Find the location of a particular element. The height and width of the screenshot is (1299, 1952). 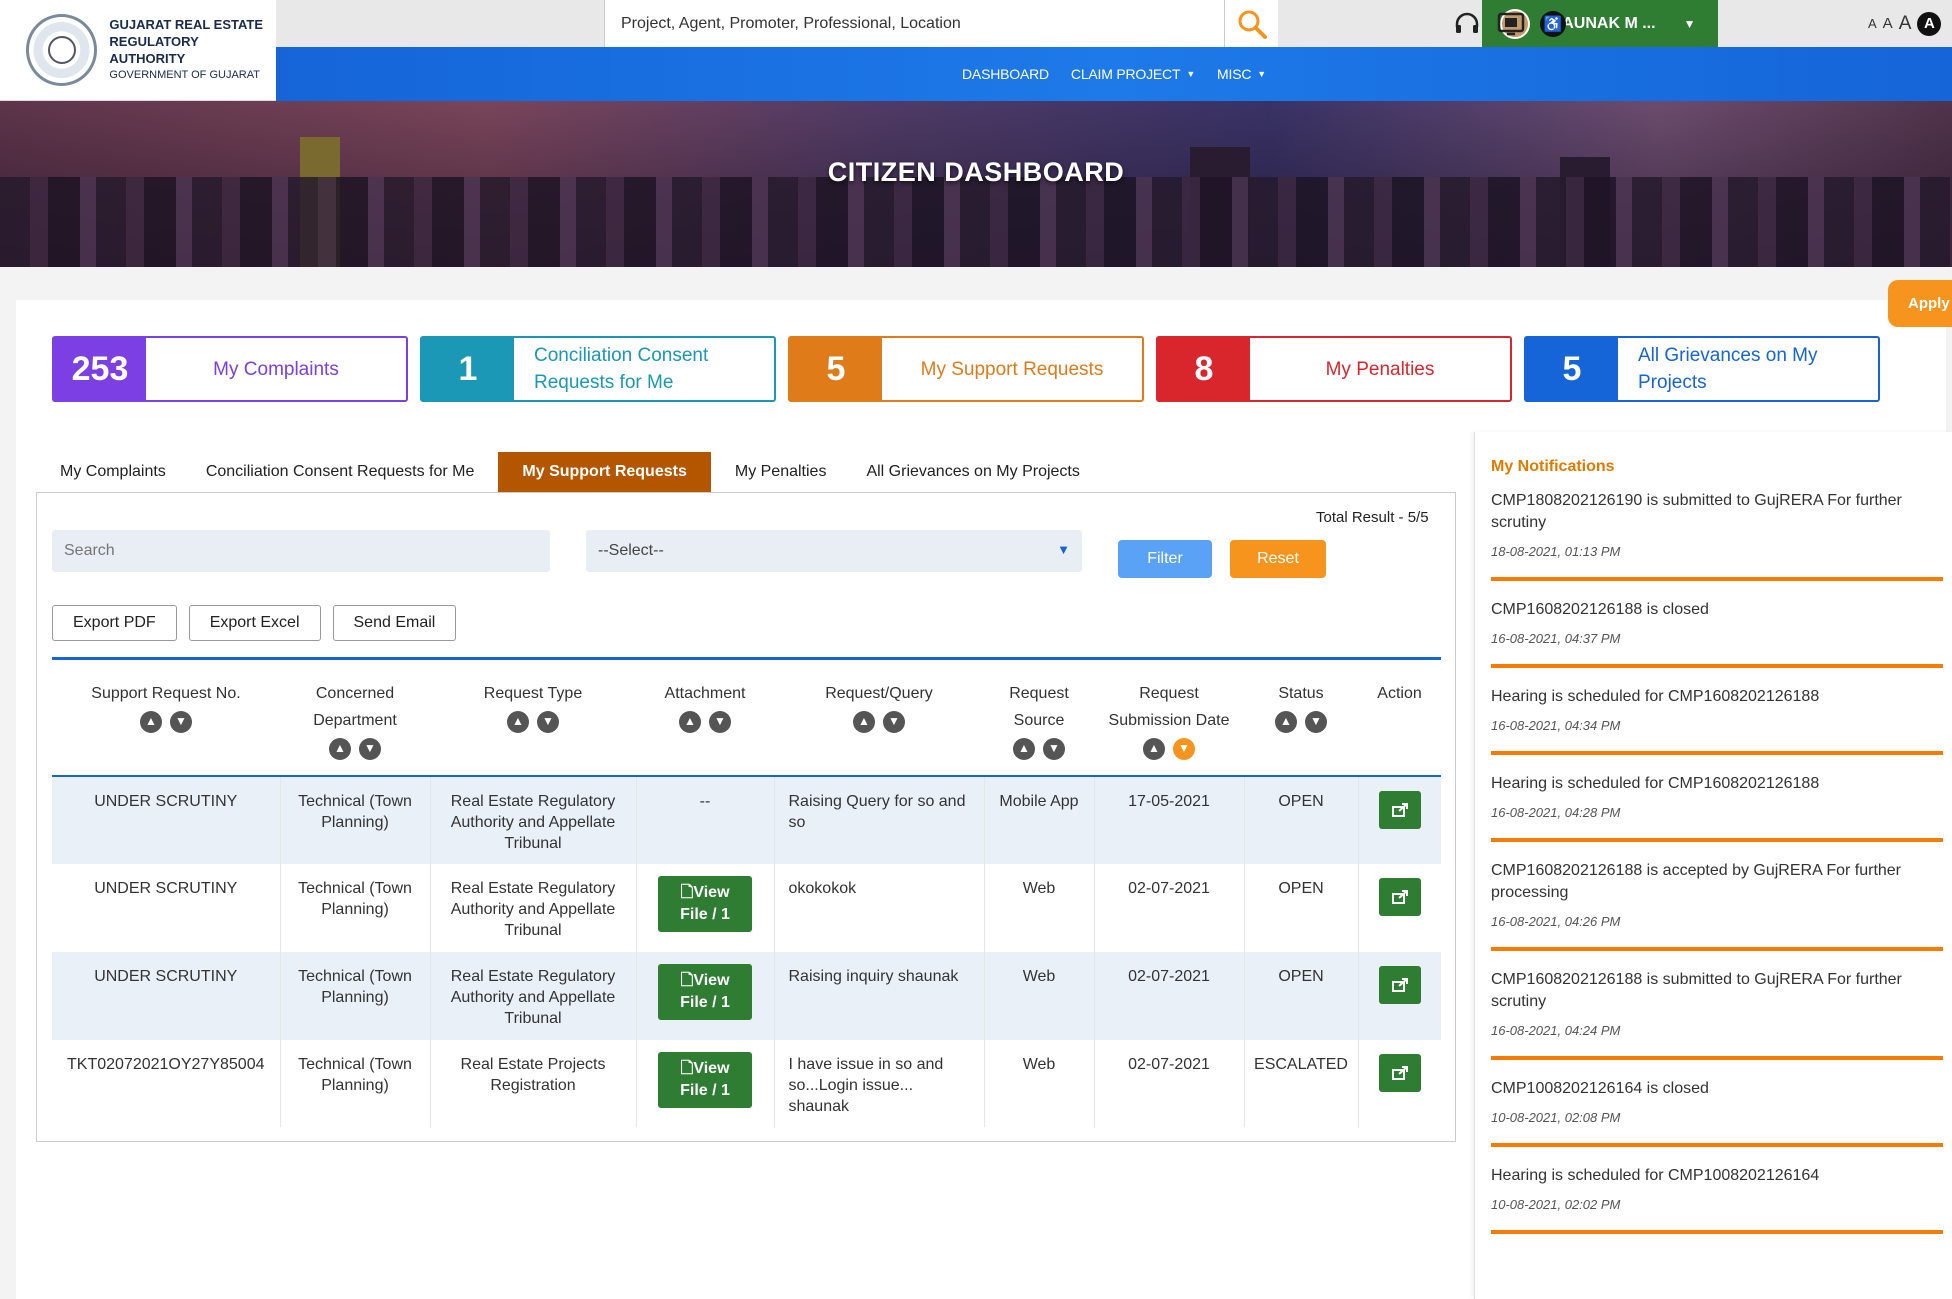

accessibility-icon: ♿ is located at coordinates (1553, 23).